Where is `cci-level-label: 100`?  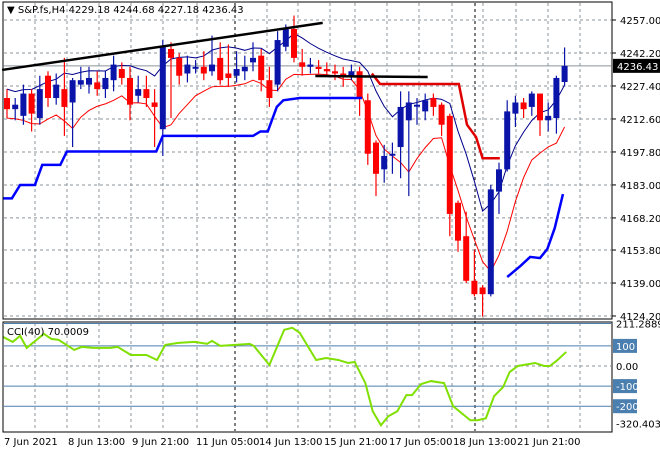 cci-level-label: 100 is located at coordinates (625, 347).